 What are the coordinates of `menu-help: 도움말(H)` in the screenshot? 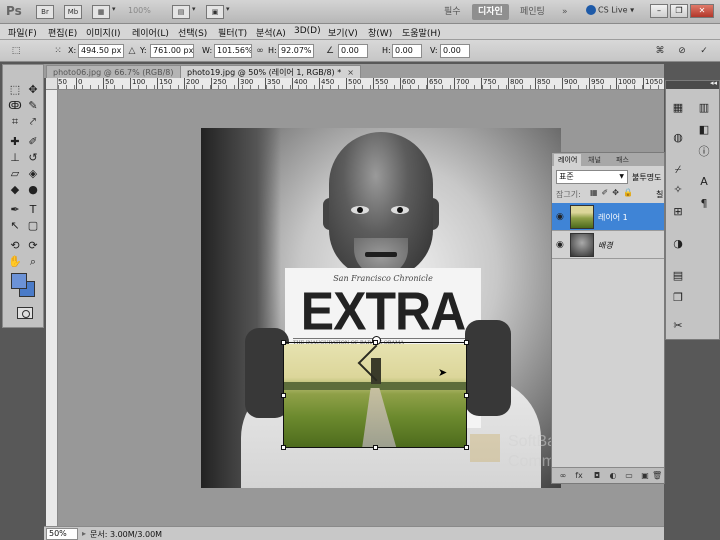 It's located at (421, 32).